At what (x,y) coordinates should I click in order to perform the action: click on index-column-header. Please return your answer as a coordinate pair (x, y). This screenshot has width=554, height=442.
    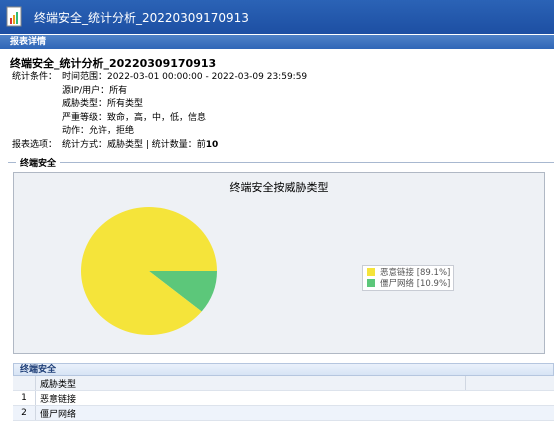
    Looking at the image, I should click on (24, 383).